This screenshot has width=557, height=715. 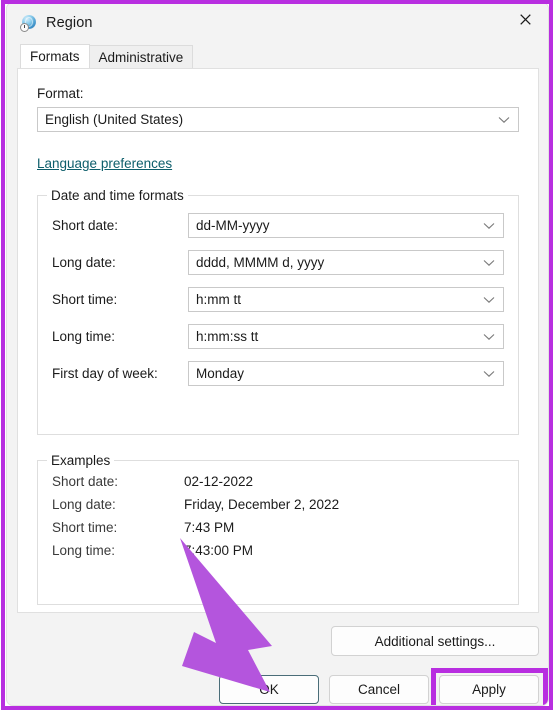 What do you see at coordinates (284, 56) in the screenshot?
I see `tab-strip: Formats Administrative` at bounding box center [284, 56].